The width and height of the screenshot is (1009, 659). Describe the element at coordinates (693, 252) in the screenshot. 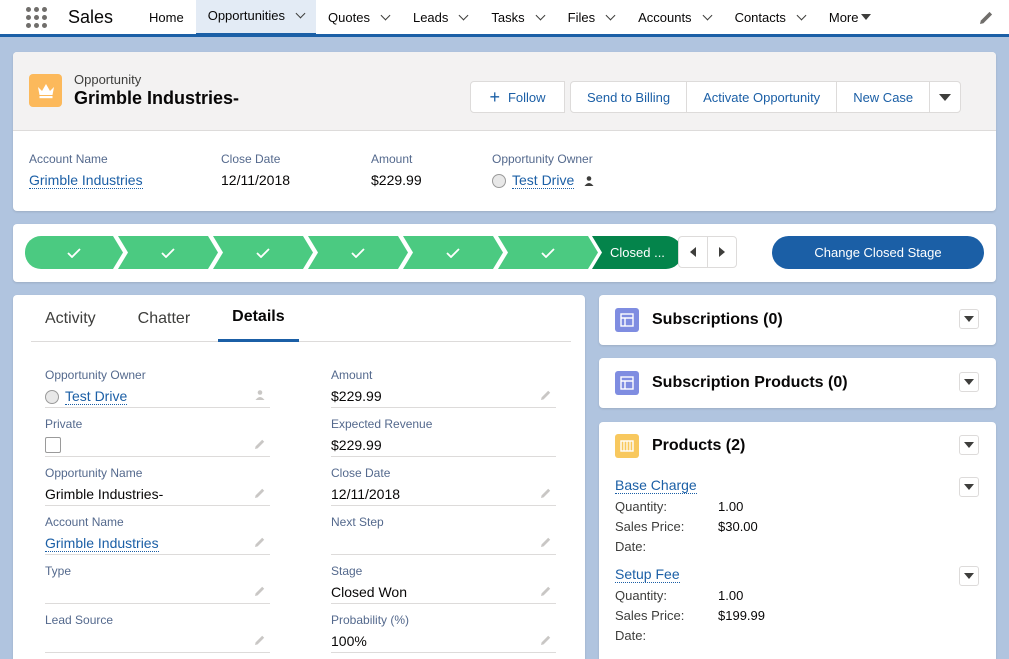

I see `path-previous-button` at that location.